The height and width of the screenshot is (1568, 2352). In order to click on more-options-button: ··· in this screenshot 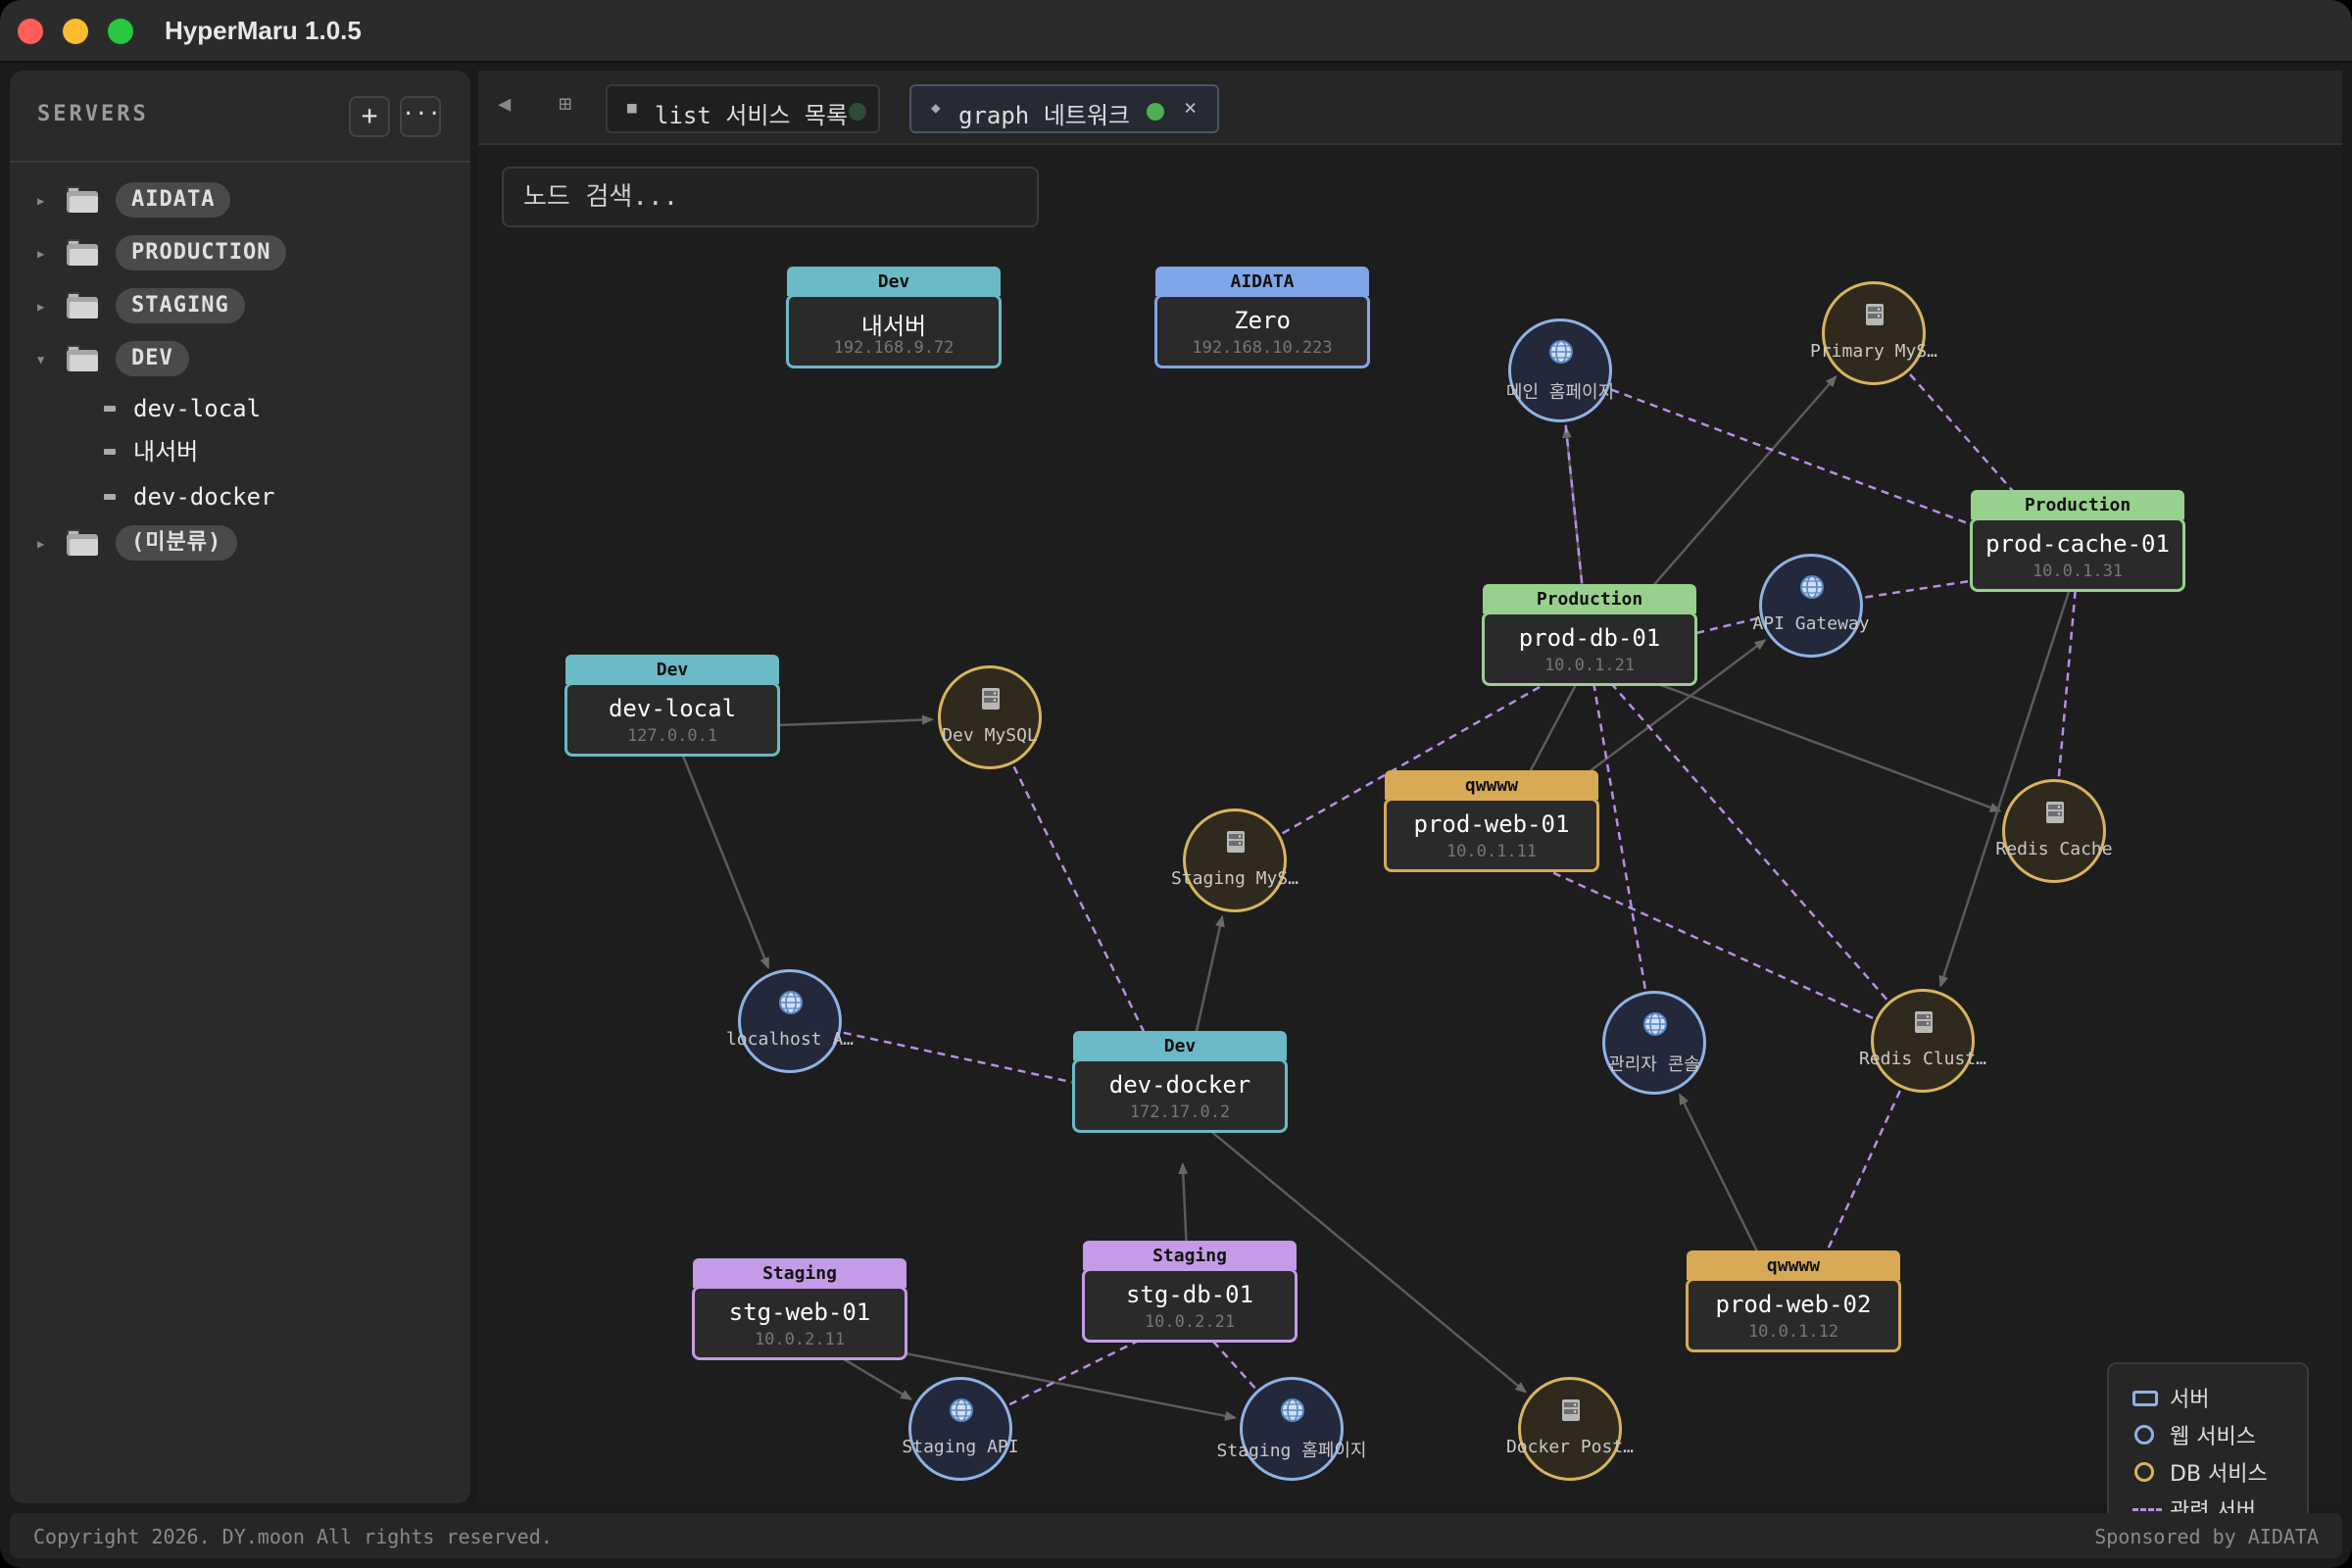, I will do `click(420, 116)`.